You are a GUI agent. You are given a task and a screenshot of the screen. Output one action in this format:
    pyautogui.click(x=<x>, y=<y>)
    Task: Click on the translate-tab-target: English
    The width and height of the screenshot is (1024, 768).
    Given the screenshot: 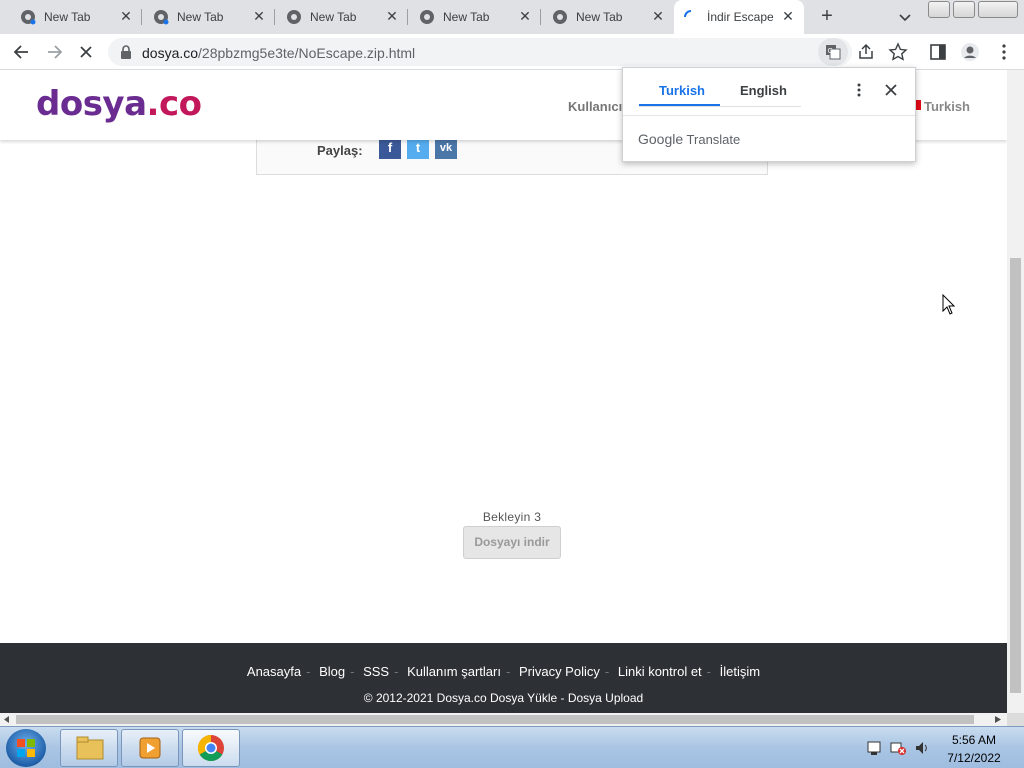 What is the action you would take?
    pyautogui.click(x=763, y=90)
    